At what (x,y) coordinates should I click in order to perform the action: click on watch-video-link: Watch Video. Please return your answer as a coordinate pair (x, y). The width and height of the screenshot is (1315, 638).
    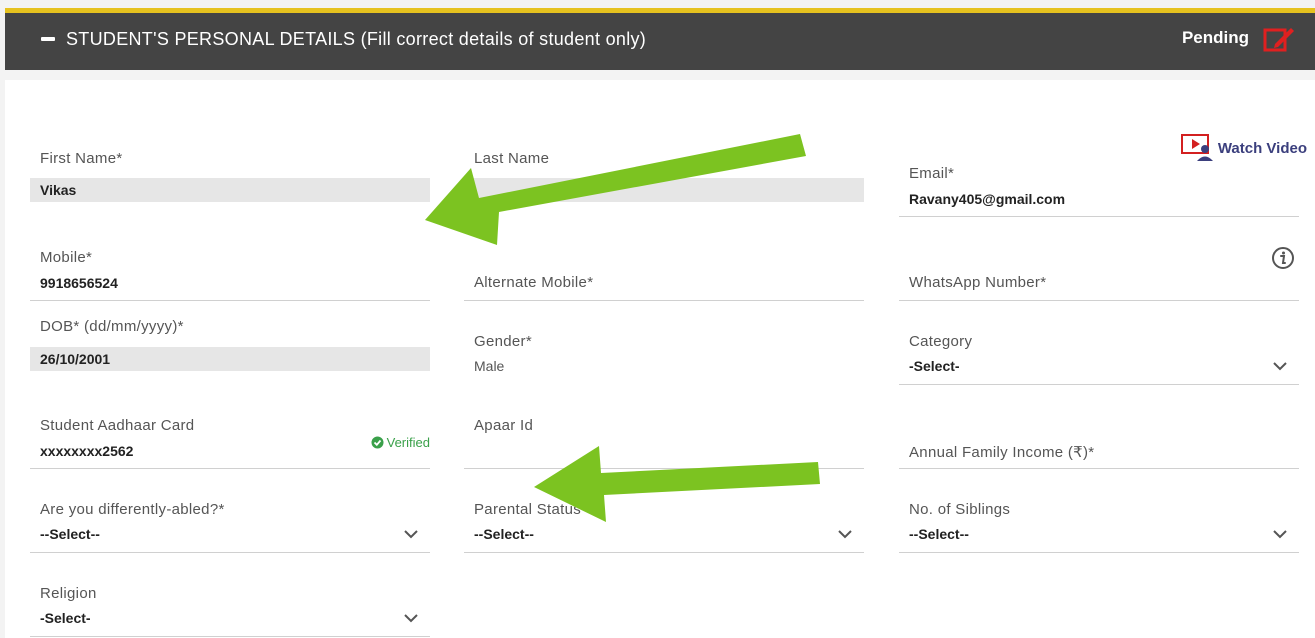
    Looking at the image, I should click on (1243, 148).